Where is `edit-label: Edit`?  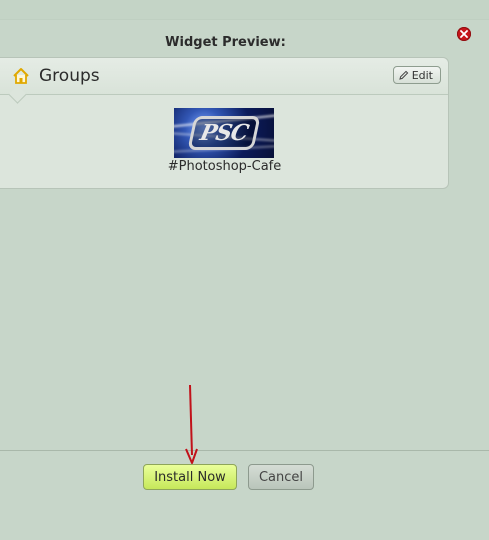 edit-label: Edit is located at coordinates (422, 75).